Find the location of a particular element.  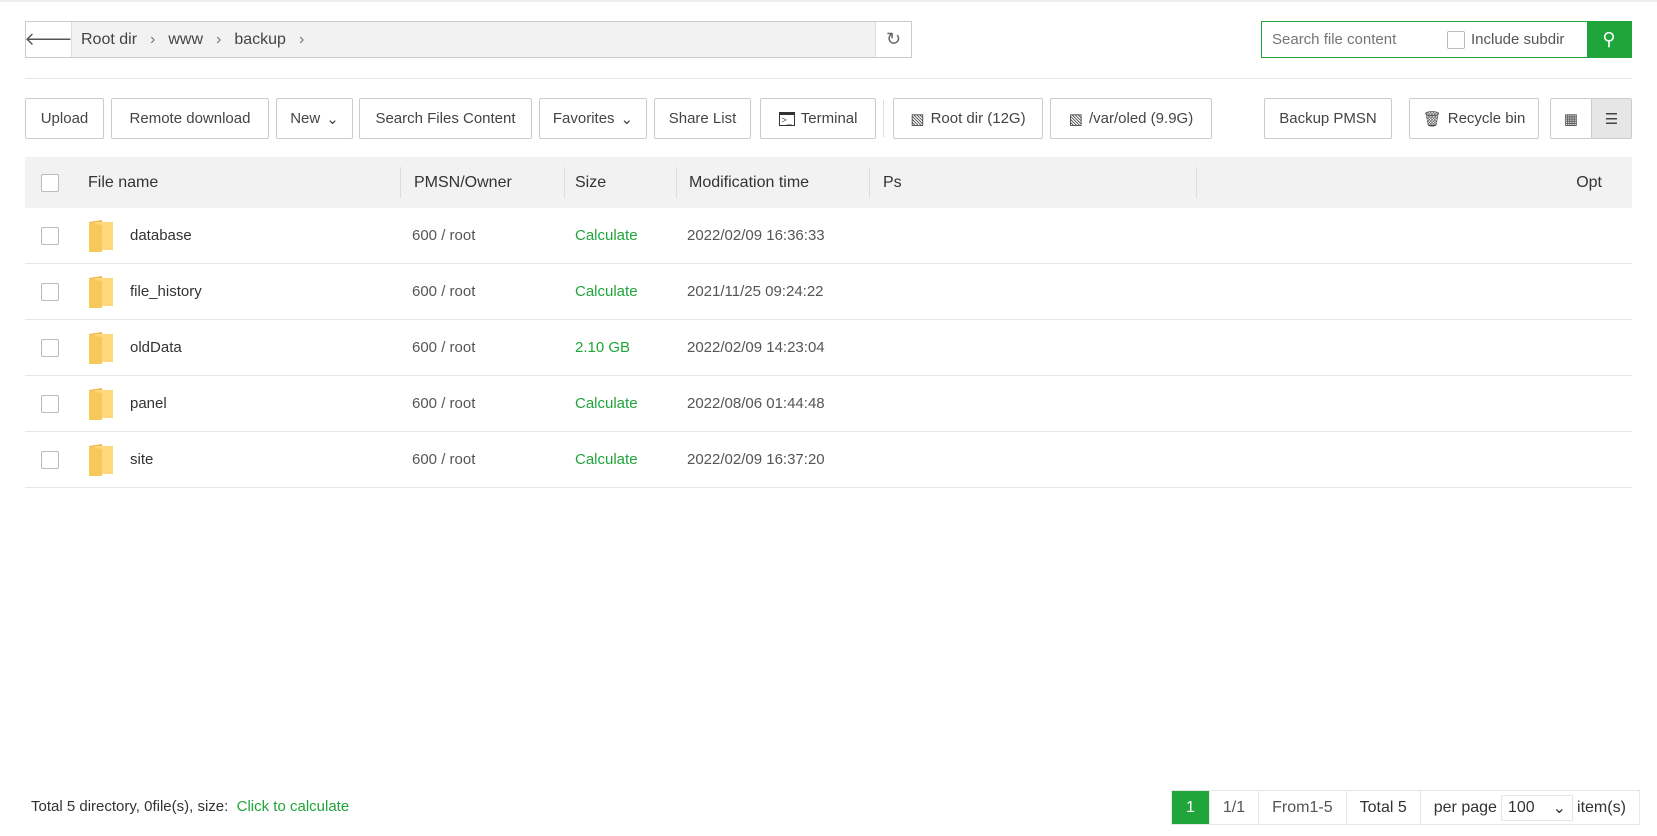

grid-icon: ▦ is located at coordinates (1571, 119).